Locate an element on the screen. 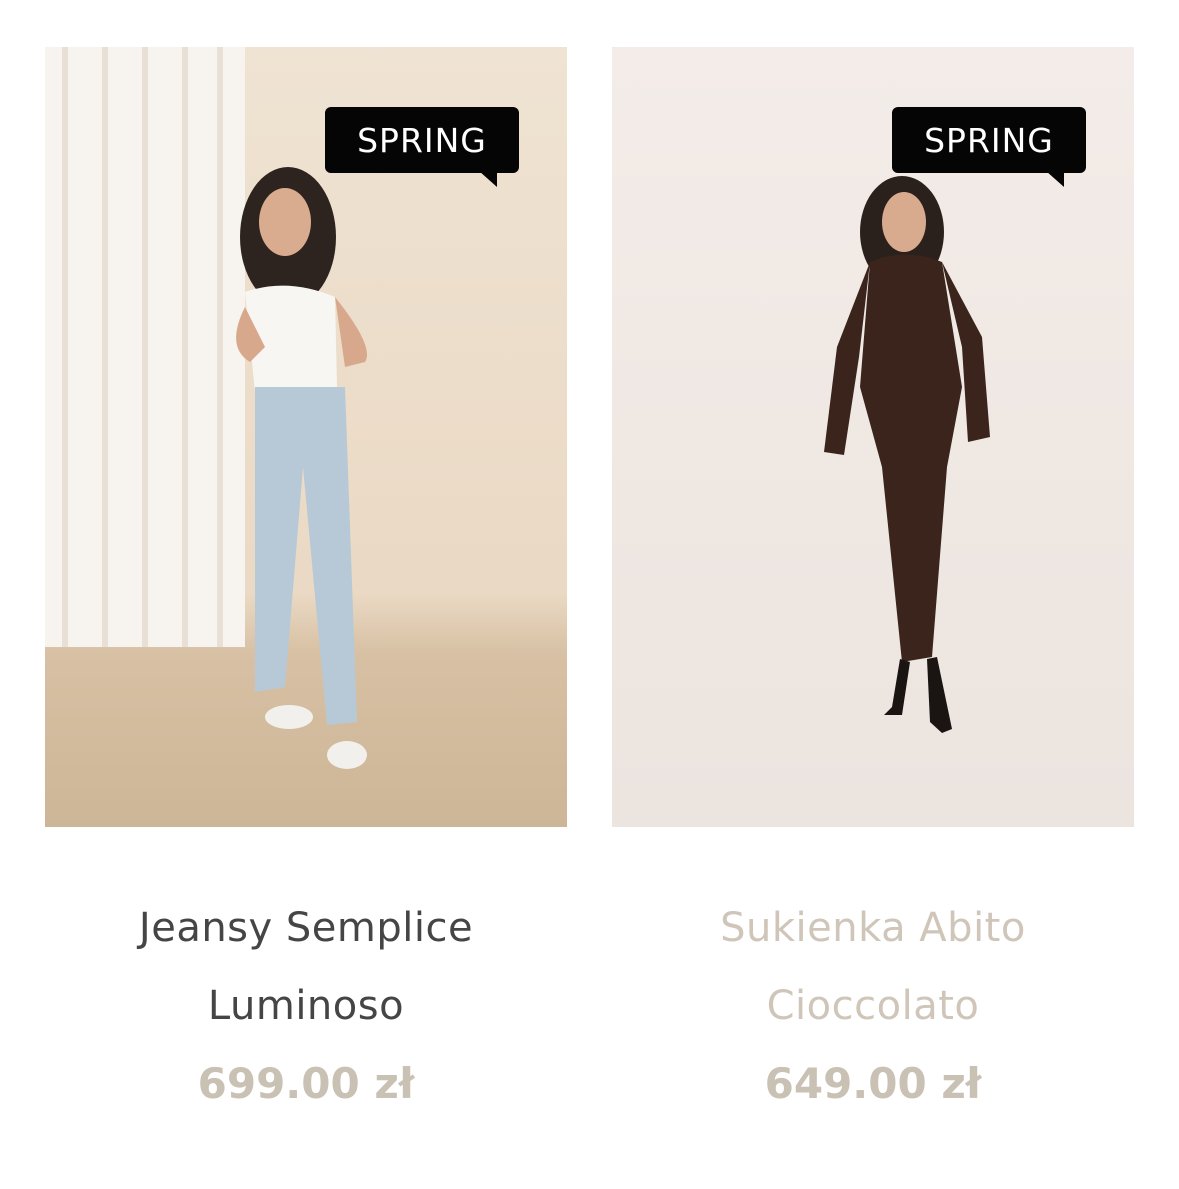 The height and width of the screenshot is (1189, 1179). product-price: 699.00 zł is located at coordinates (306, 1083).